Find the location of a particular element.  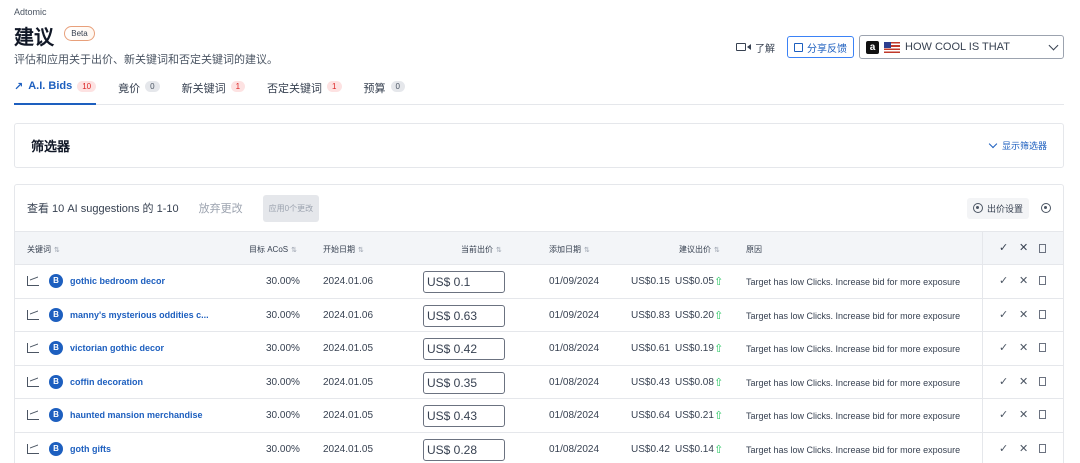

current-bid-input: US$ 0.35 is located at coordinates (464, 382).